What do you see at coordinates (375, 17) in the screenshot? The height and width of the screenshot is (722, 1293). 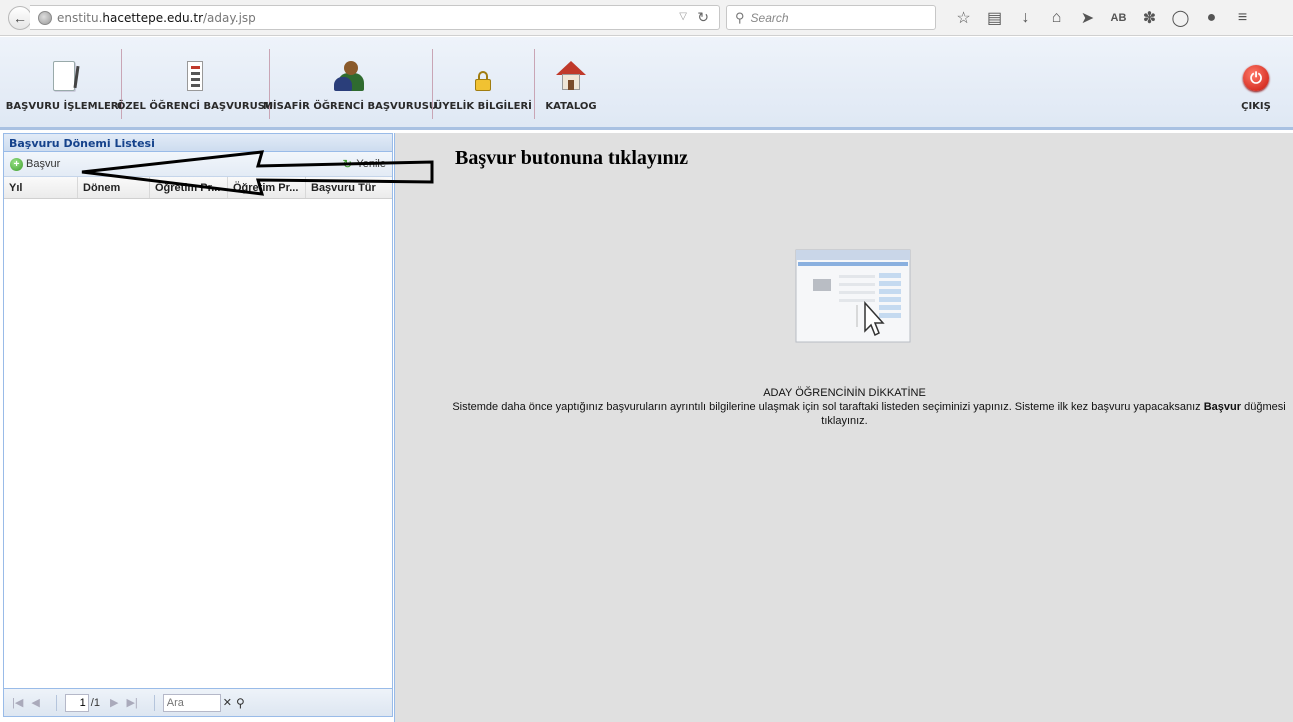 I see `url-bar: enstitu.hacettepe.edu.tr/aday.jsp ▽ ↻` at bounding box center [375, 17].